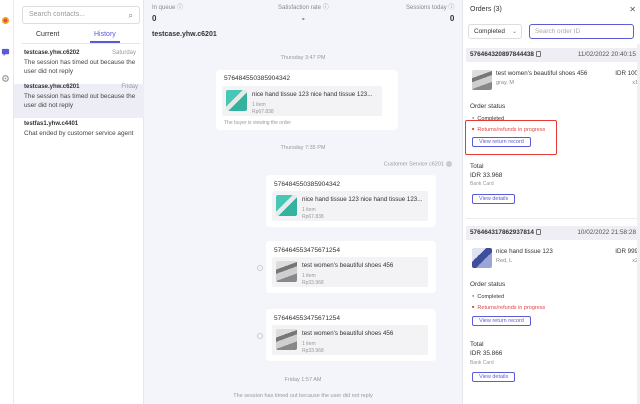 The width and height of the screenshot is (640, 404). I want to click on order-id: 576464320897844438, so click(505, 54).